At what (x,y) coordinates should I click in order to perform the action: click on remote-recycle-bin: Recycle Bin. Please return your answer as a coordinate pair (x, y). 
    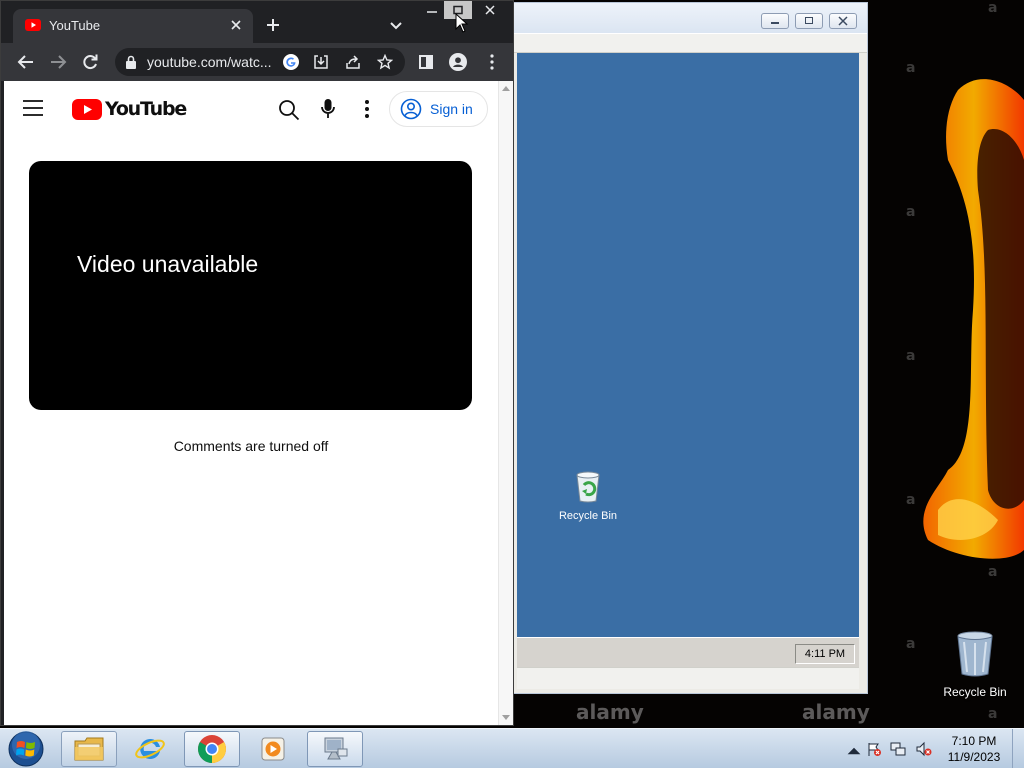
    Looking at the image, I should click on (588, 496).